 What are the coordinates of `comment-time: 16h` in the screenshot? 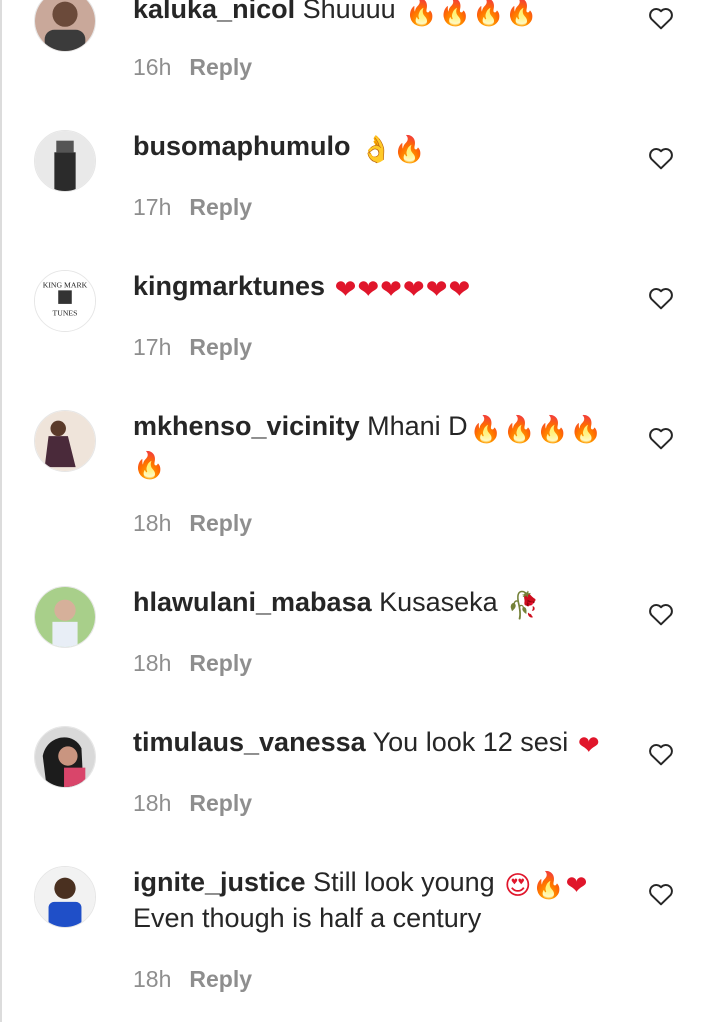 It's located at (152, 67).